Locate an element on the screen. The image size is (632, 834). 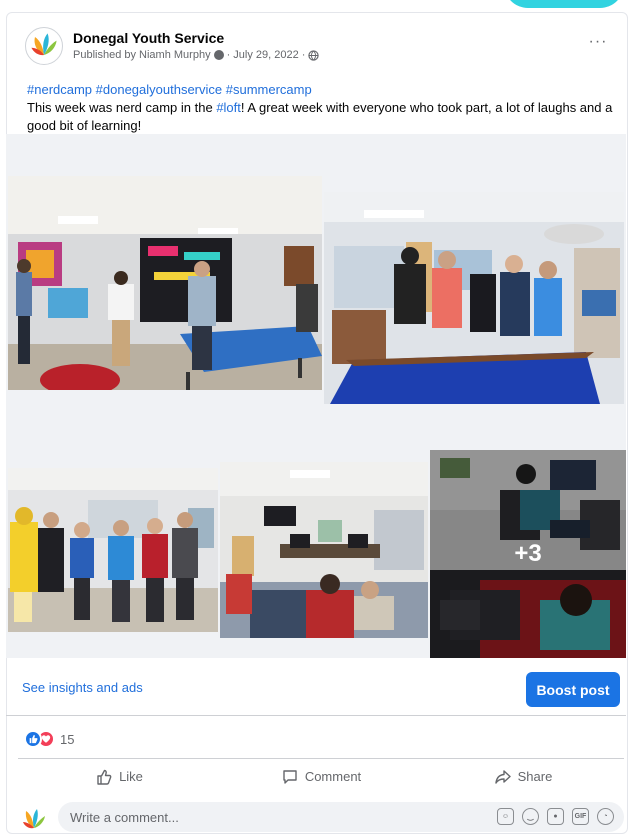
comment-input-wrapper: ☺ ‿ ● GIF ◔ is located at coordinates (341, 817).